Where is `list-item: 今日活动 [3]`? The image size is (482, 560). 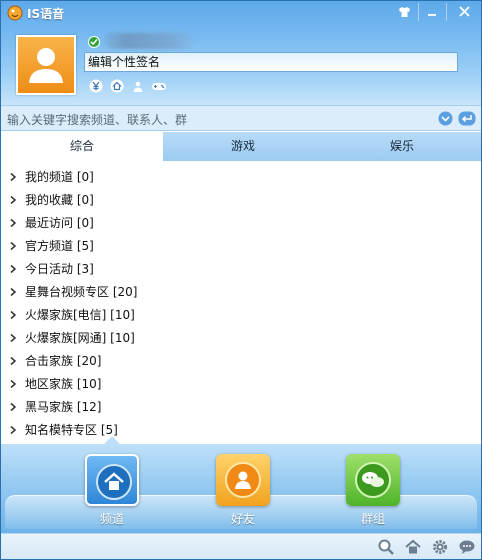 list-item: 今日活动 [3] is located at coordinates (151, 269).